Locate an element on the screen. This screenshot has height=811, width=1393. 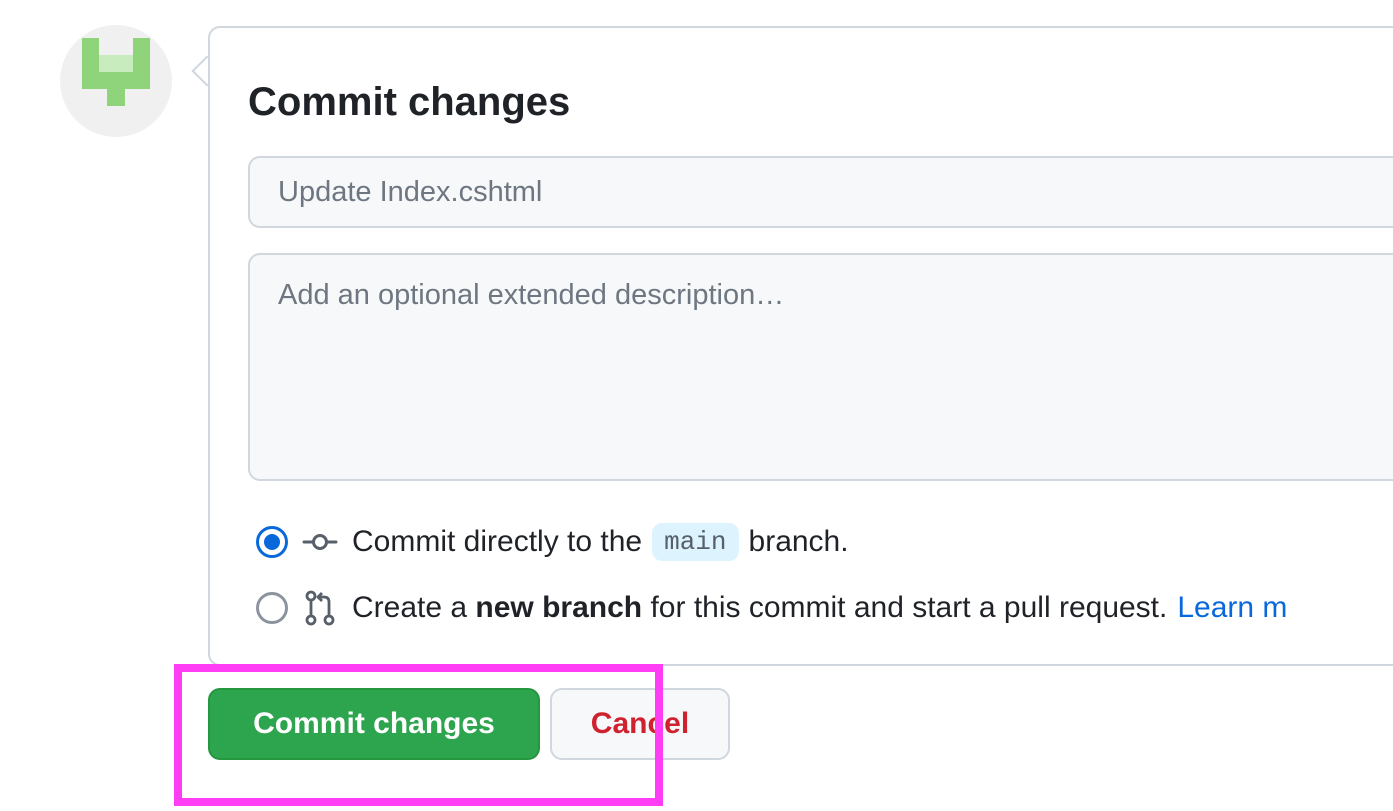
cancel-button: Cancel is located at coordinates (640, 724).